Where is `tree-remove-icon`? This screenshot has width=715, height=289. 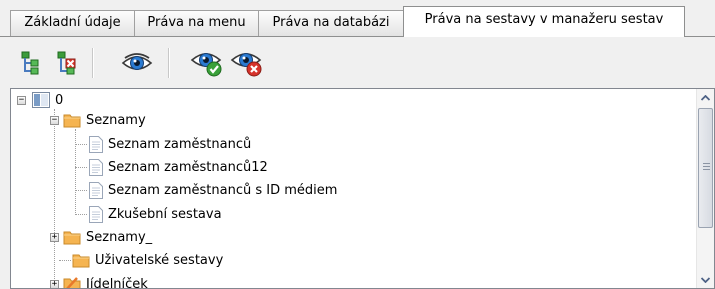 tree-remove-icon is located at coordinates (66, 63).